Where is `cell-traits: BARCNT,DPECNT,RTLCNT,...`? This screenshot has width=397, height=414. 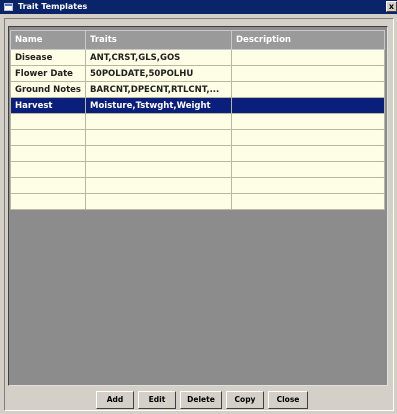 cell-traits: BARCNT,DPECNT,RTLCNT,... is located at coordinates (158, 89).